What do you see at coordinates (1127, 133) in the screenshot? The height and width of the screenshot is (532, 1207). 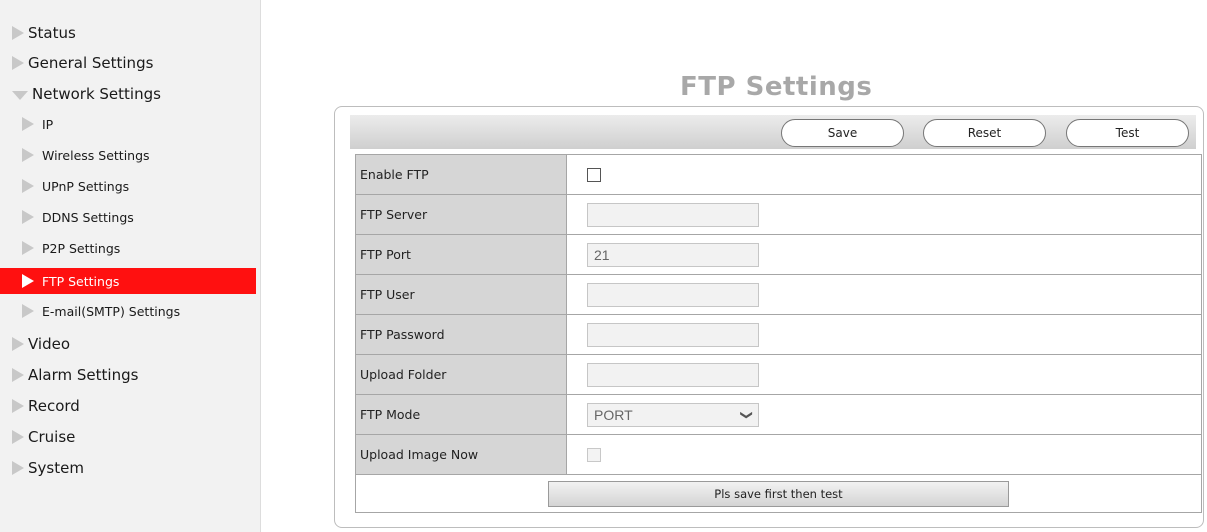 I see `test-button: Test` at bounding box center [1127, 133].